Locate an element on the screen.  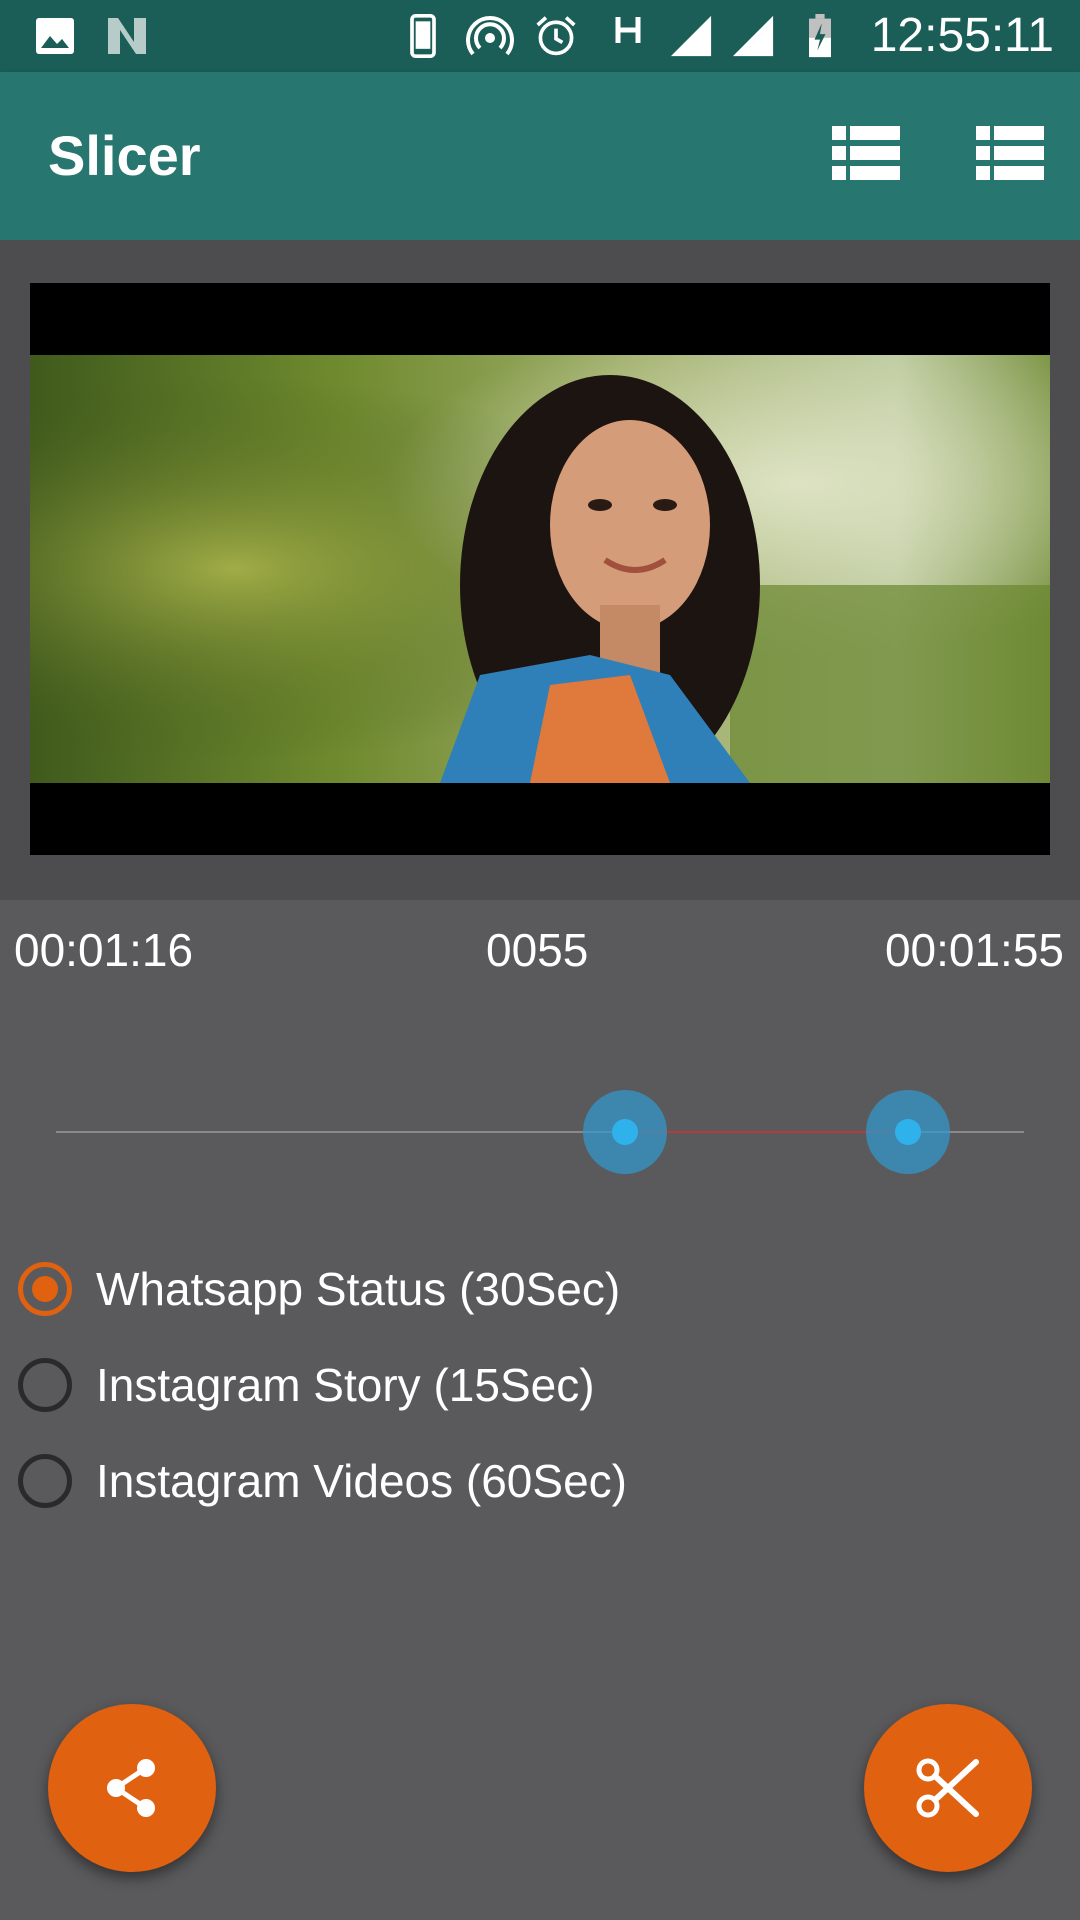
network-h-icon is located at coordinates (628, 30).